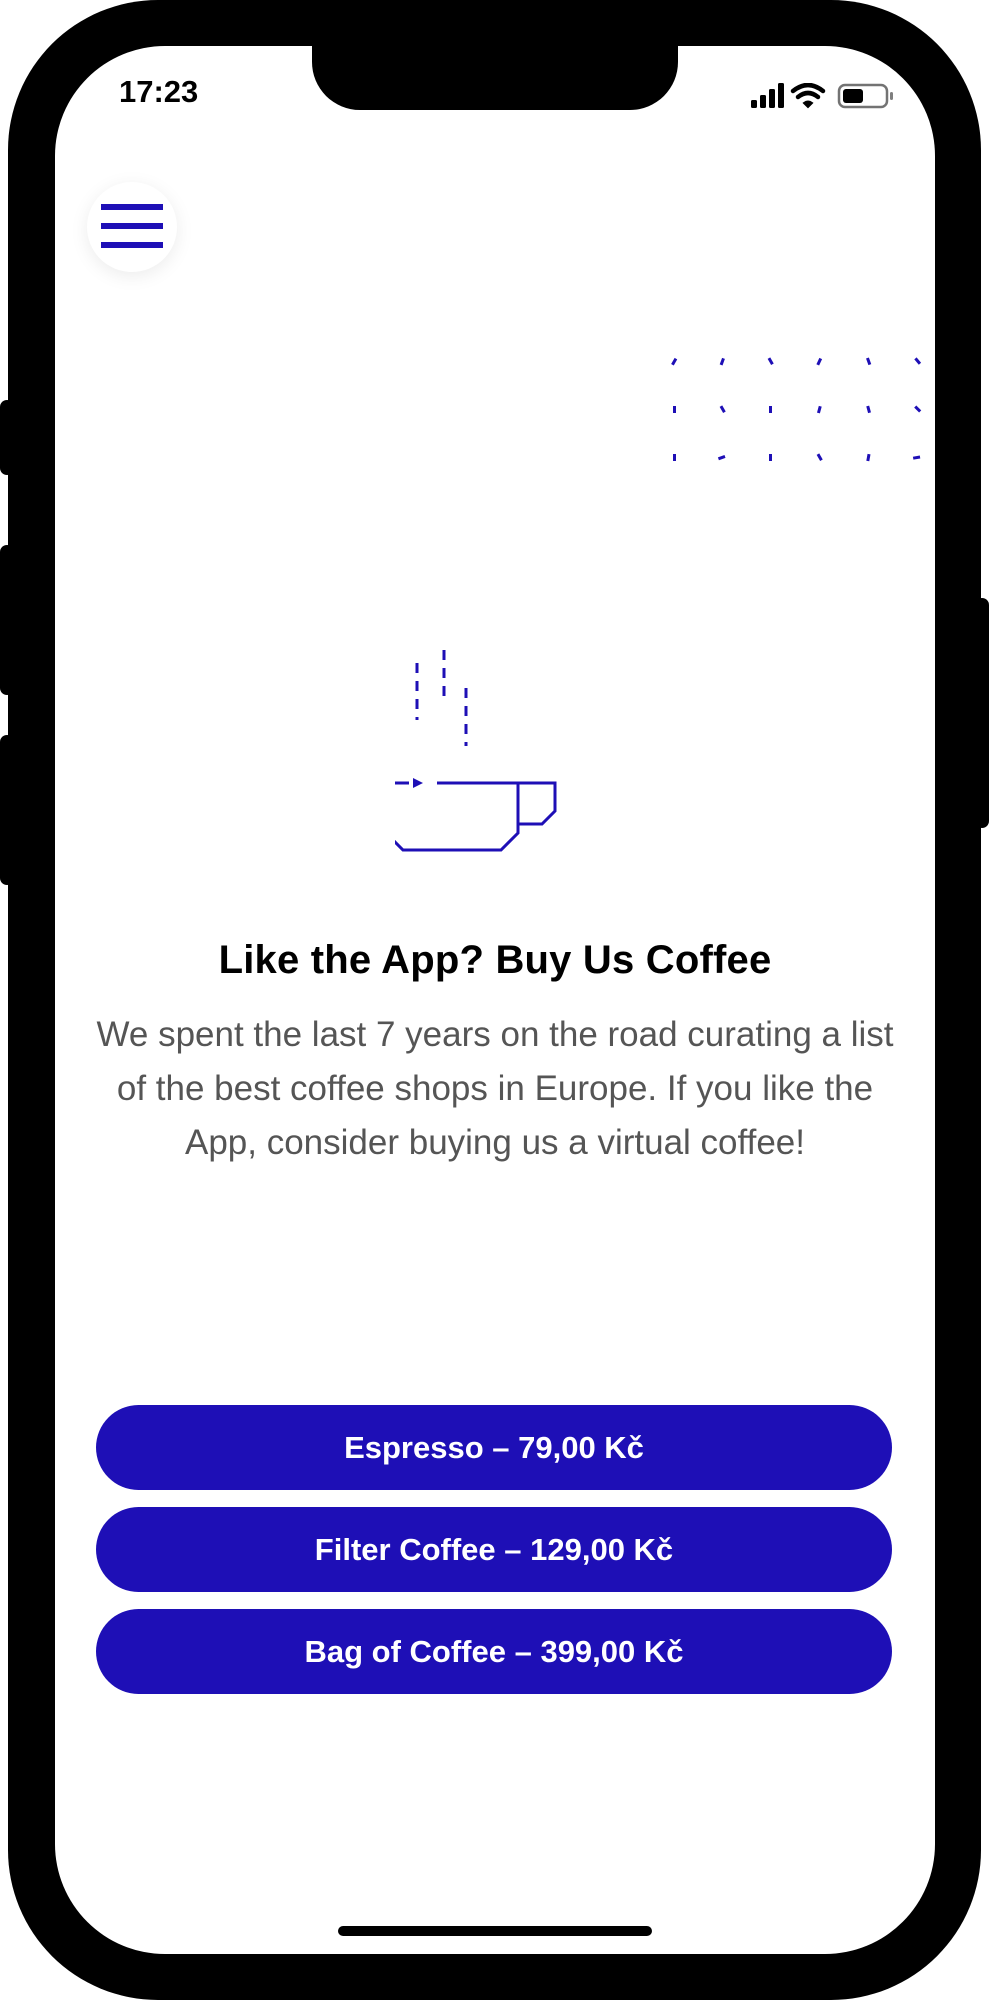 Image resolution: width=989 pixels, height=2000 pixels. I want to click on mute-switch, so click(7, 437).